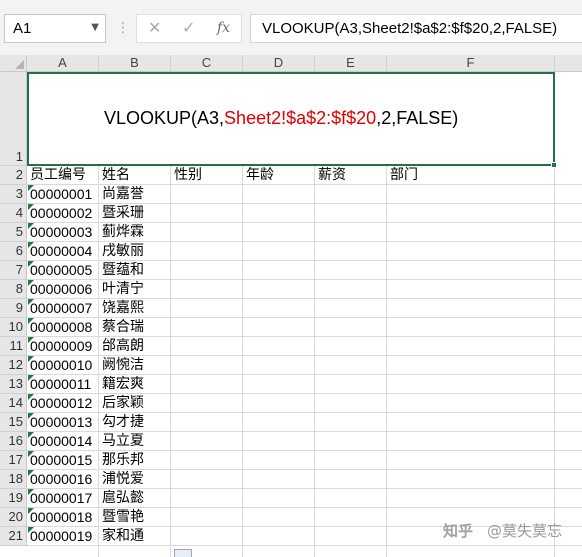 The height and width of the screenshot is (557, 582). I want to click on employee-id-cell: 00000014, so click(63, 441).